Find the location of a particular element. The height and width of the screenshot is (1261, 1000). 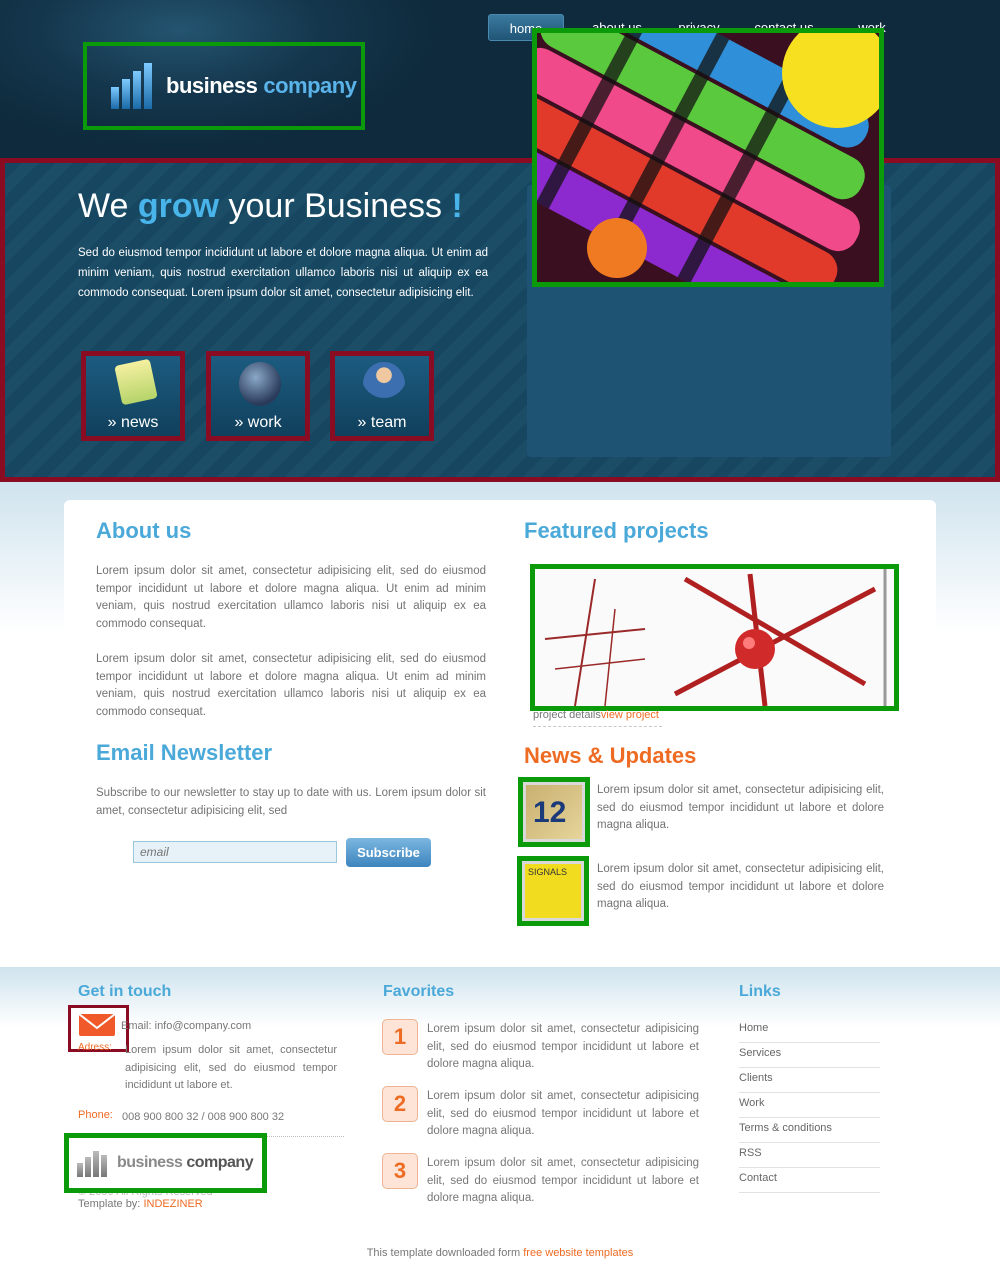

logo-word-business: business is located at coordinates (212, 85).